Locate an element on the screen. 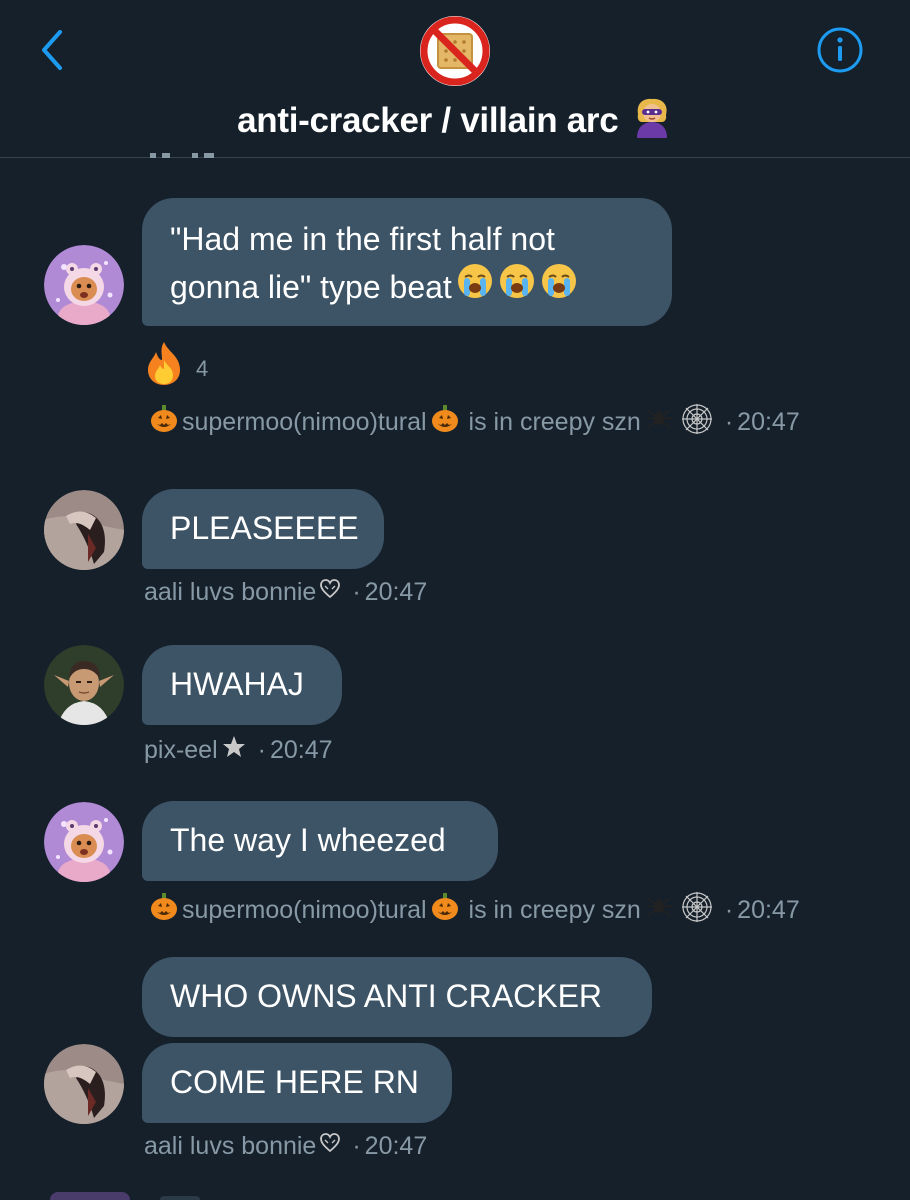 The width and height of the screenshot is (910, 1200). message-bubble-3: HWAHAJ is located at coordinates (242, 685).